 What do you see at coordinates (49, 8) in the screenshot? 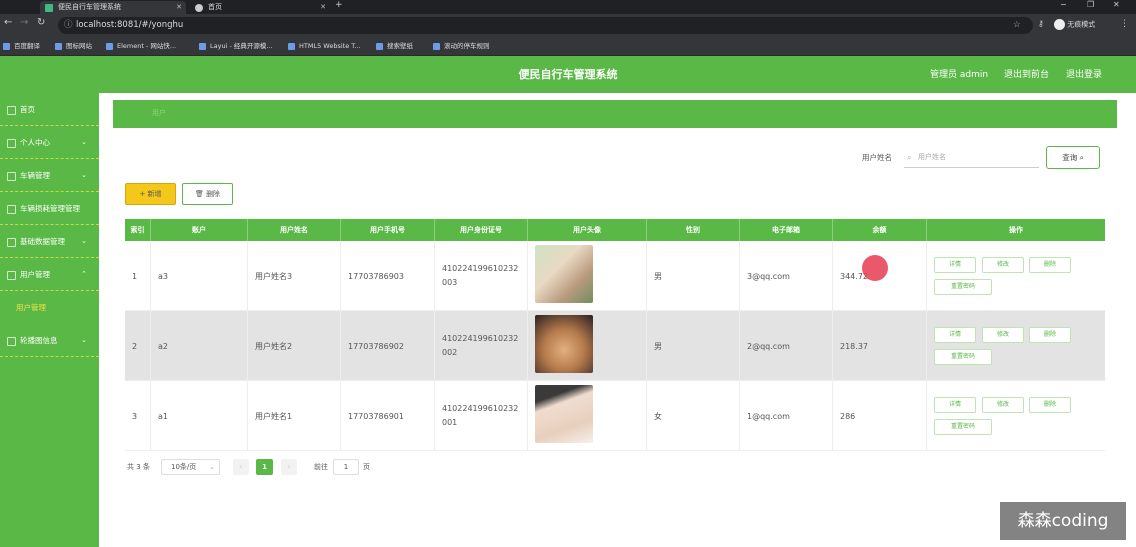
I see `vue-icon` at bounding box center [49, 8].